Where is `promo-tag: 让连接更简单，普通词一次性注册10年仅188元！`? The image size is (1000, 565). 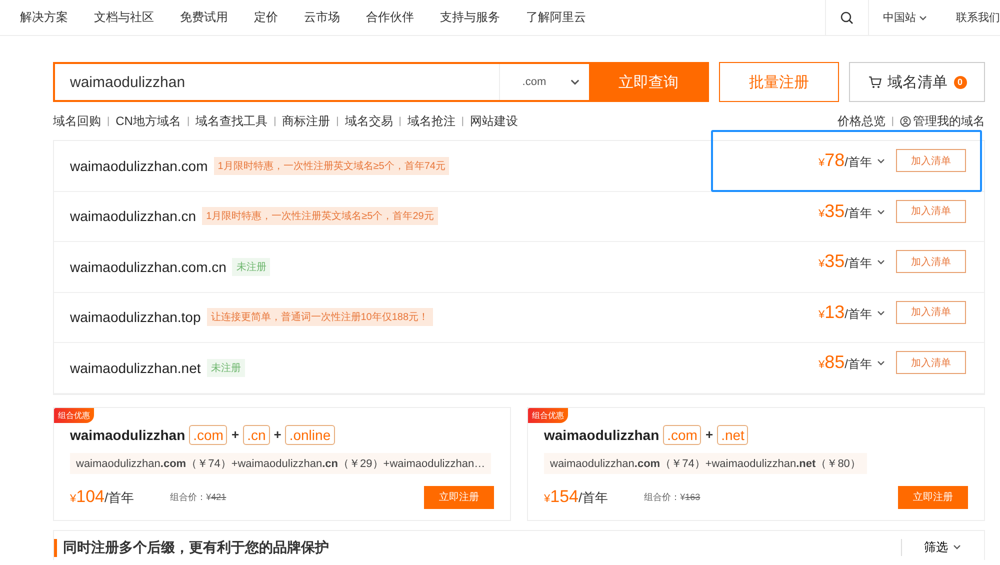
promo-tag: 让连接更简单，普通词一次性注册10年仅188元！ is located at coordinates (319, 317).